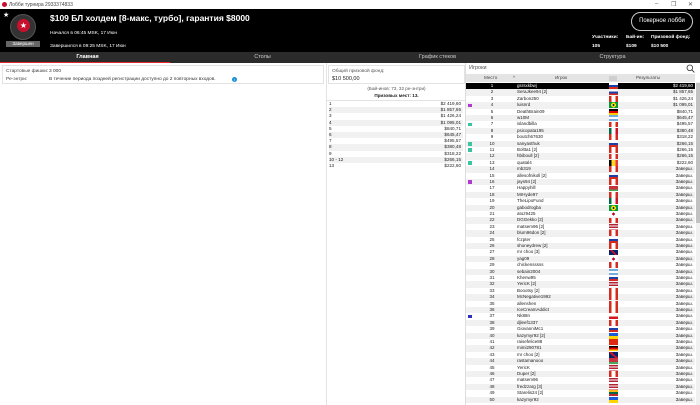 Image resolution: width=700 pixels, height=405 pixels. What do you see at coordinates (6, 15) in the screenshot?
I see `favorite-star-icon: ★` at bounding box center [6, 15].